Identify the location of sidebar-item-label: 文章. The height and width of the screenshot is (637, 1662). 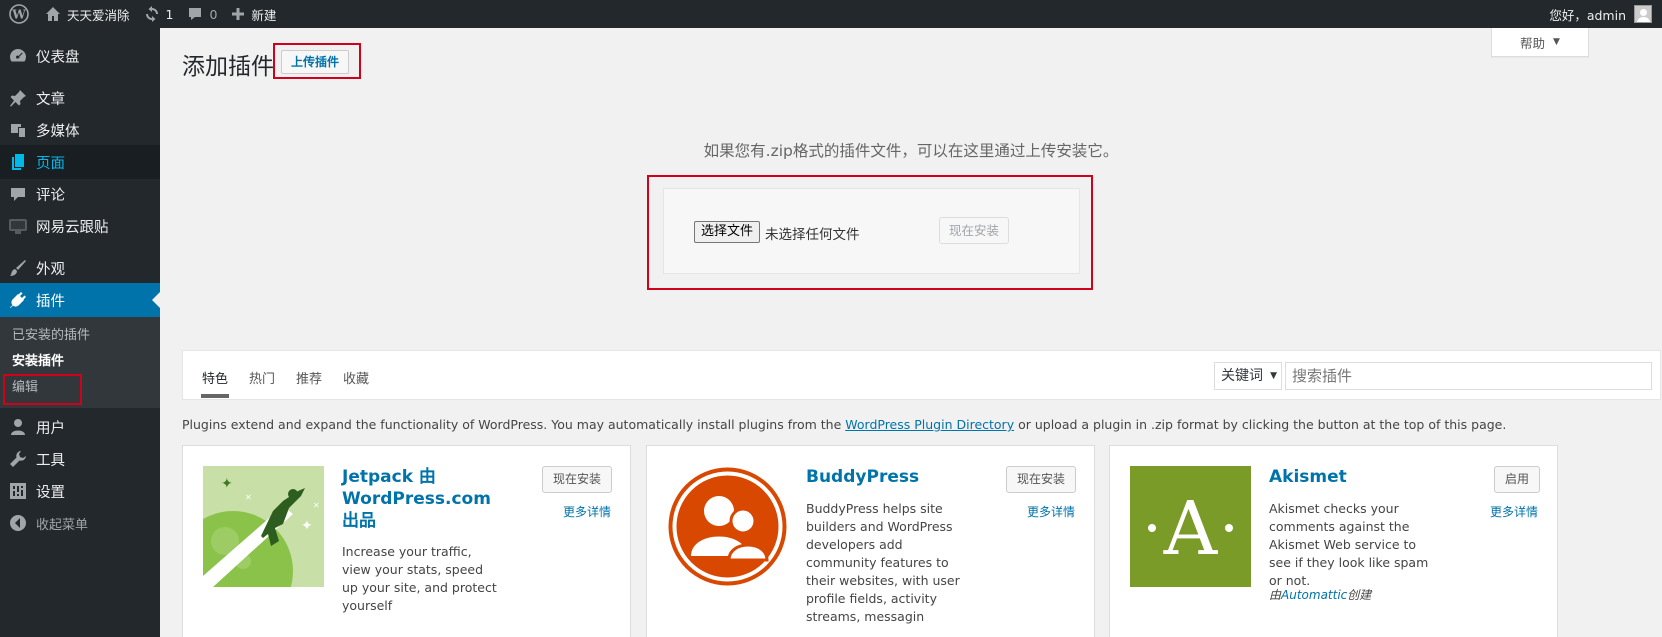
(50, 99).